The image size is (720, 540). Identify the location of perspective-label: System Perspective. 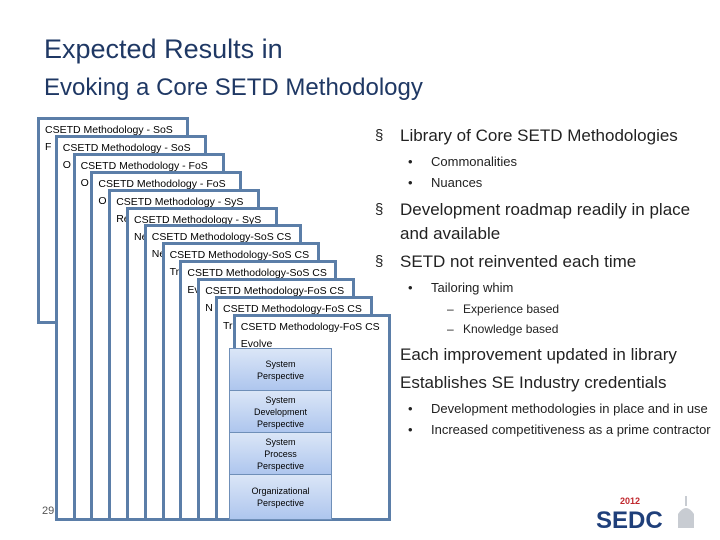
(280, 369).